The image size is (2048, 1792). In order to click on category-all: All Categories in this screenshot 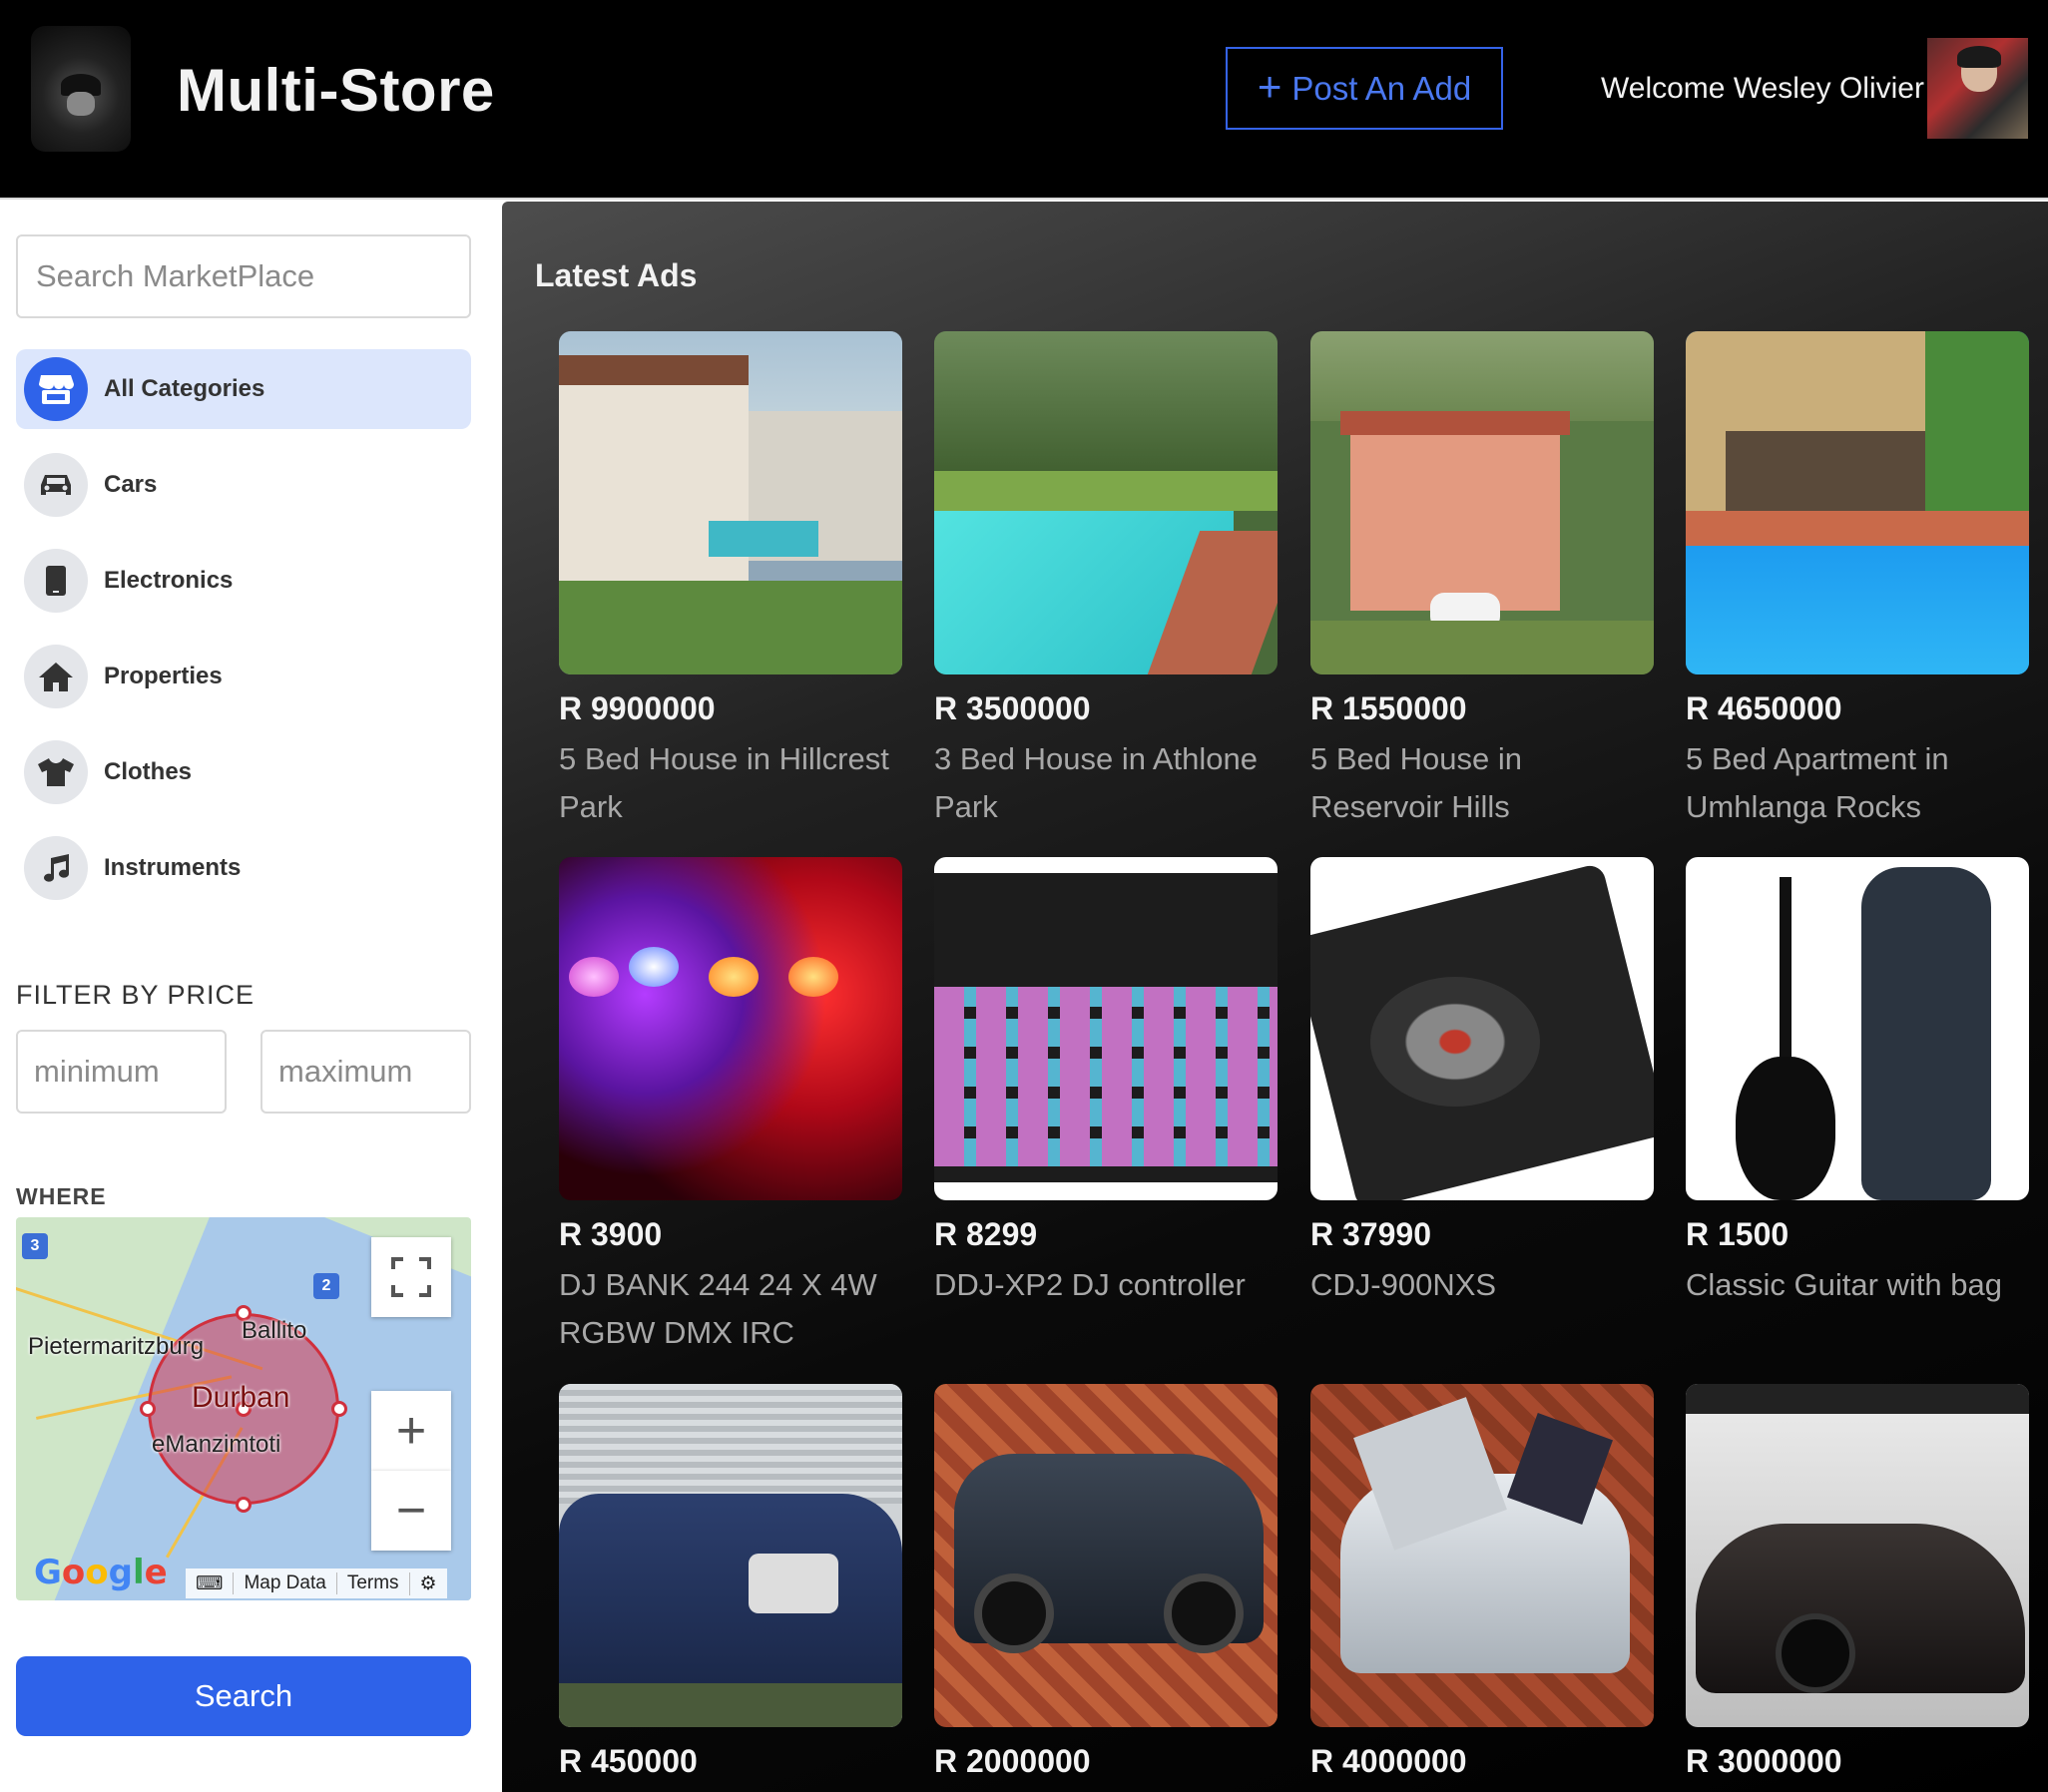, I will do `click(243, 389)`.